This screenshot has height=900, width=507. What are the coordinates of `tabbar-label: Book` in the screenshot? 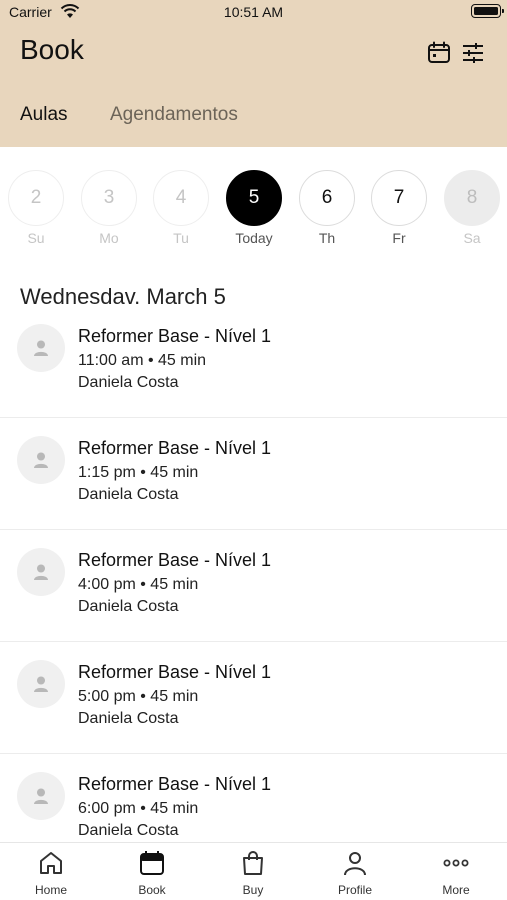 It's located at (152, 890).